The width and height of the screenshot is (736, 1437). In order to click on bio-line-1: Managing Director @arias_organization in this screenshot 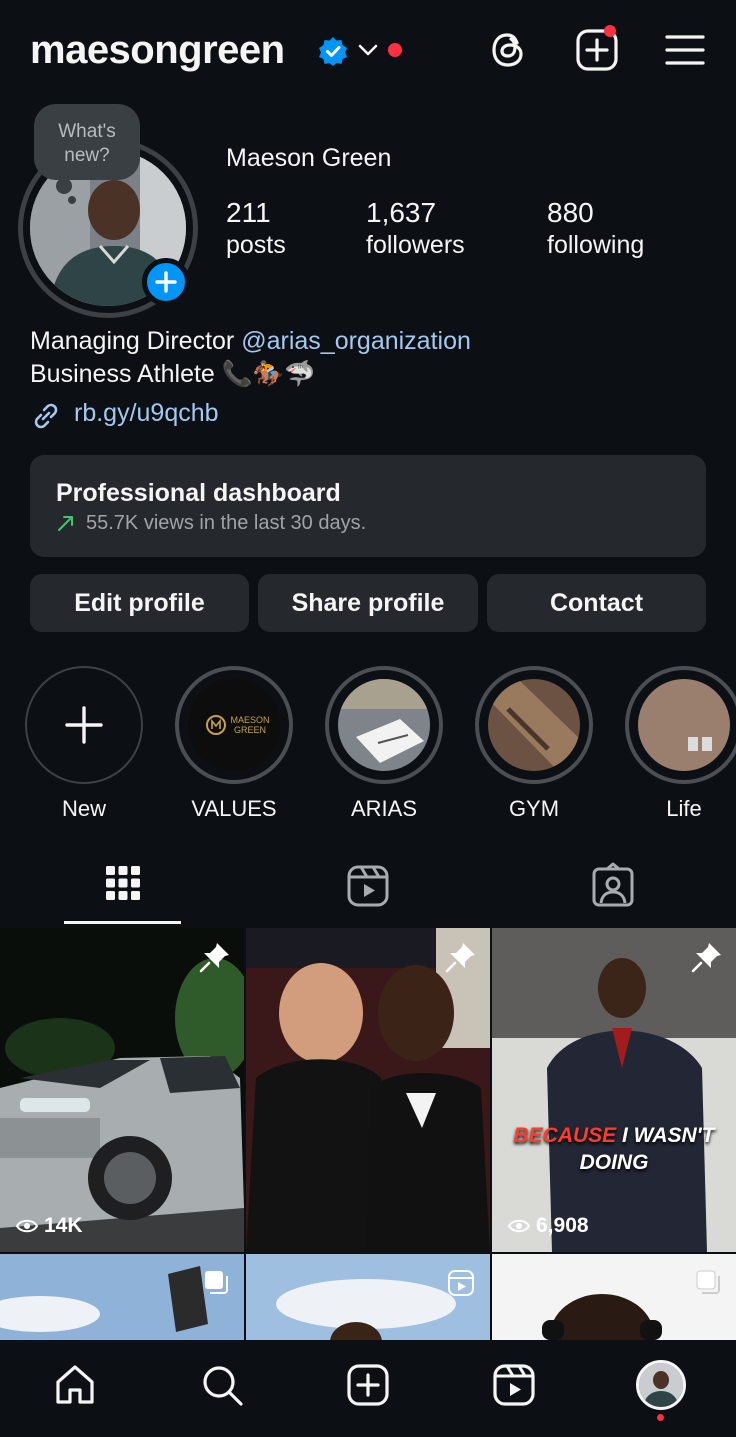, I will do `click(250, 341)`.